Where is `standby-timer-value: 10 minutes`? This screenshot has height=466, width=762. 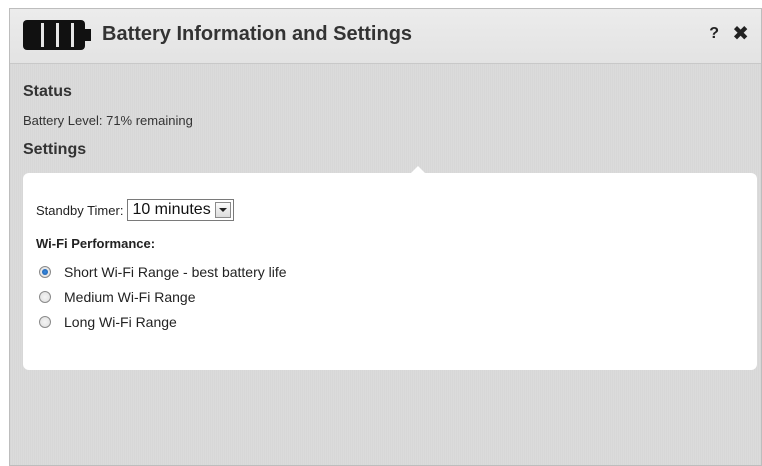
standby-timer-value: 10 minutes is located at coordinates (171, 209).